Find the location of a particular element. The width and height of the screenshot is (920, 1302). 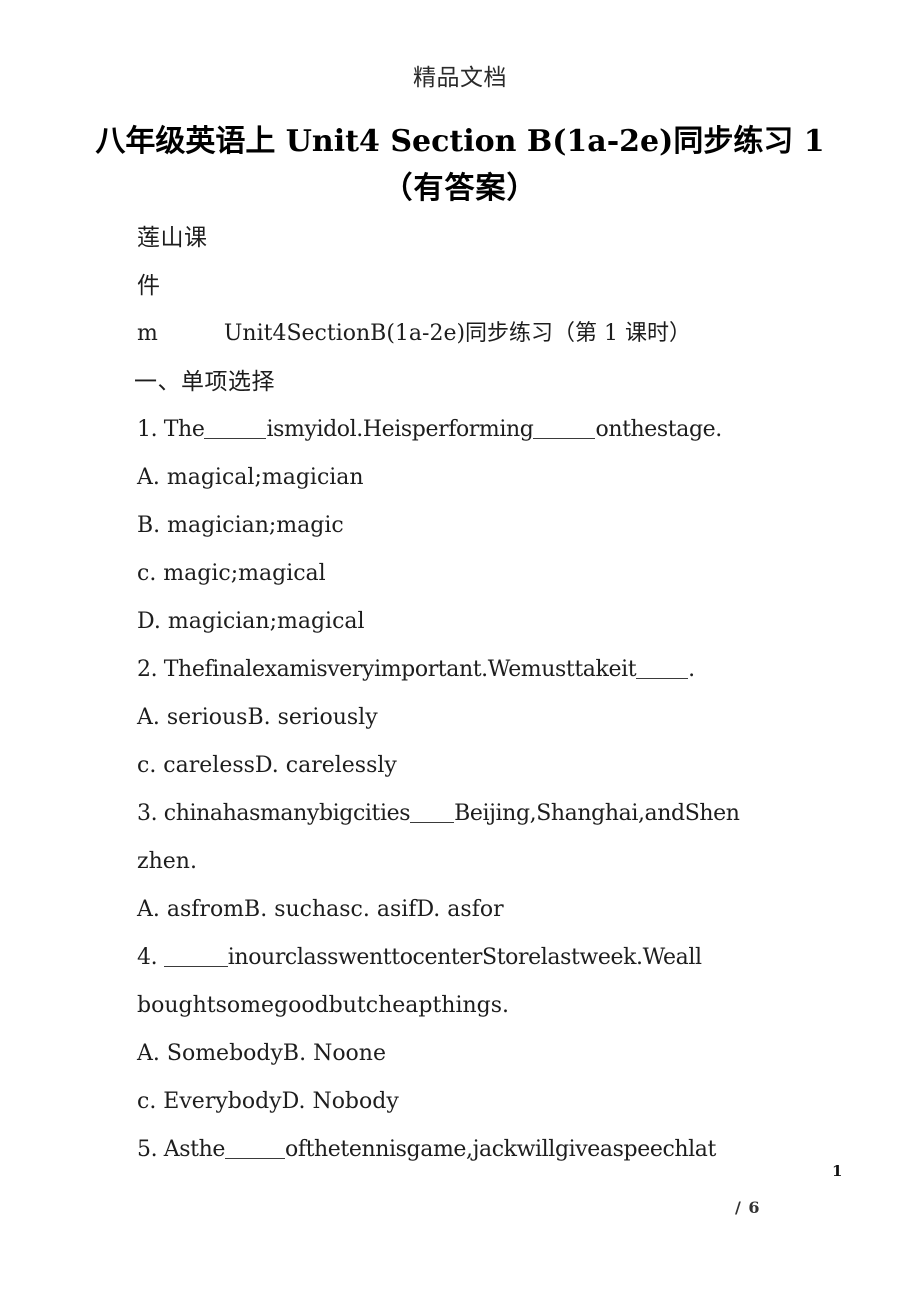

source-line-2: 件 is located at coordinates (149, 286).